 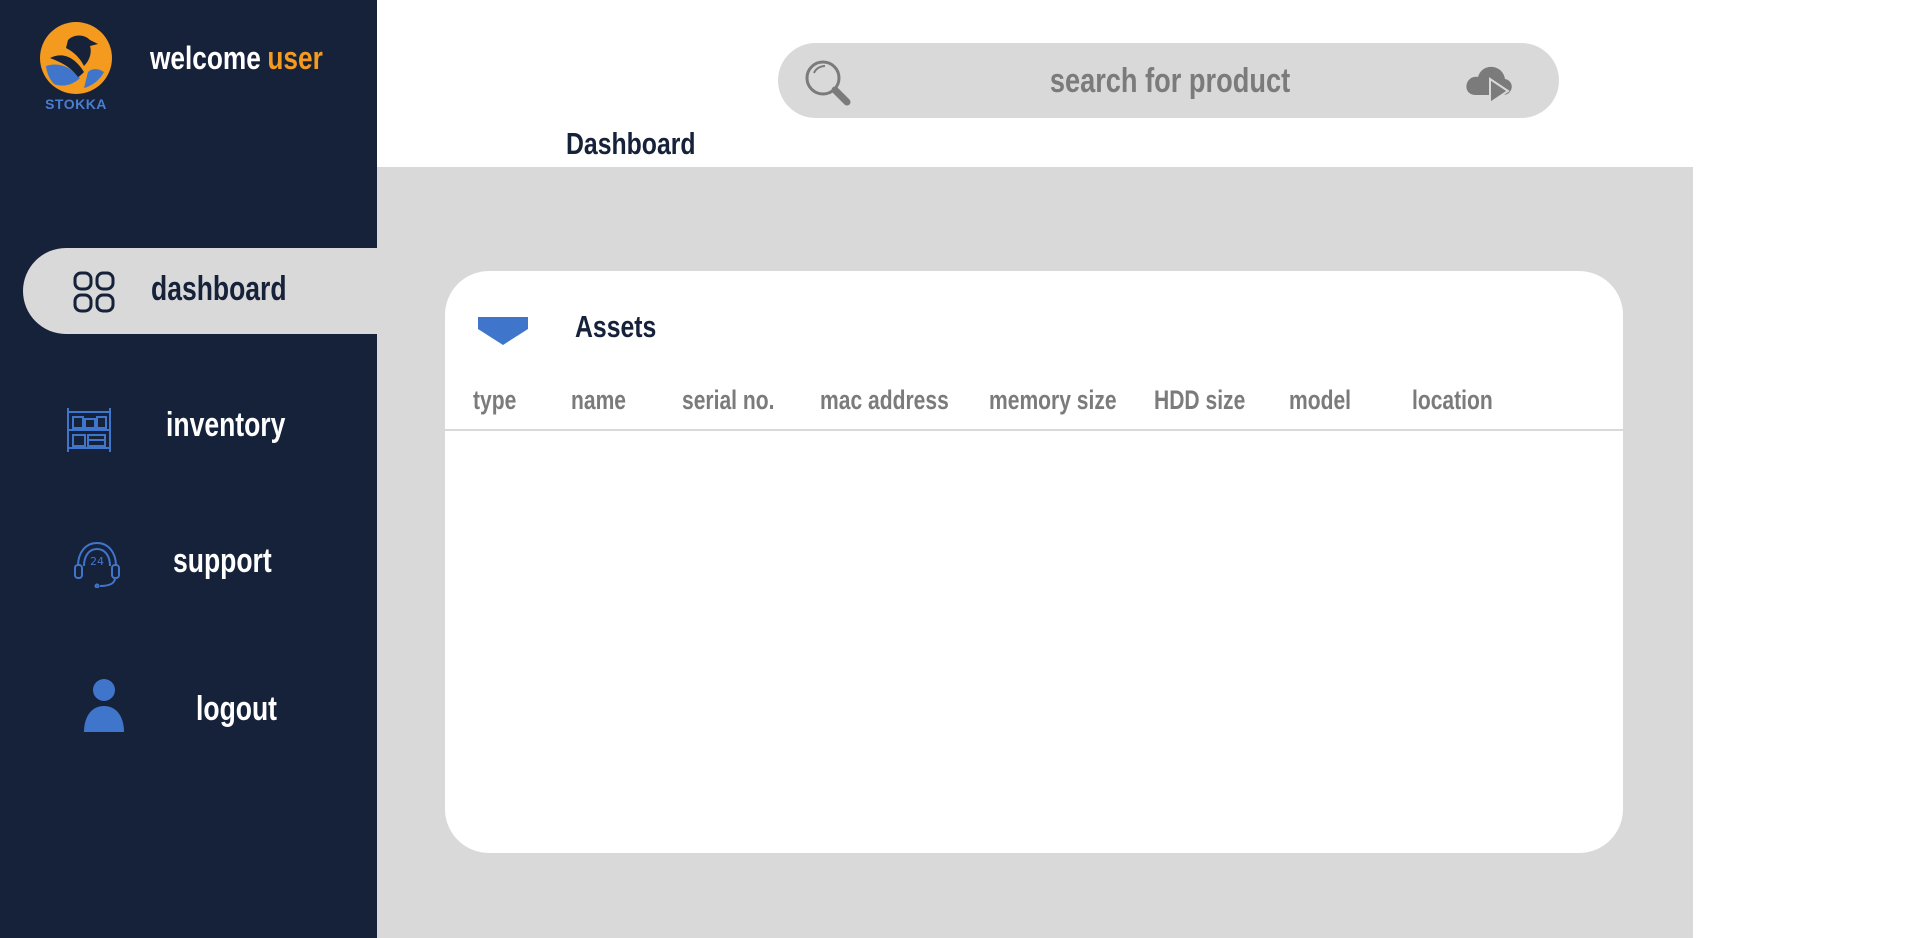 I want to click on sidebar-item-inventory: inventory, so click(x=188, y=427).